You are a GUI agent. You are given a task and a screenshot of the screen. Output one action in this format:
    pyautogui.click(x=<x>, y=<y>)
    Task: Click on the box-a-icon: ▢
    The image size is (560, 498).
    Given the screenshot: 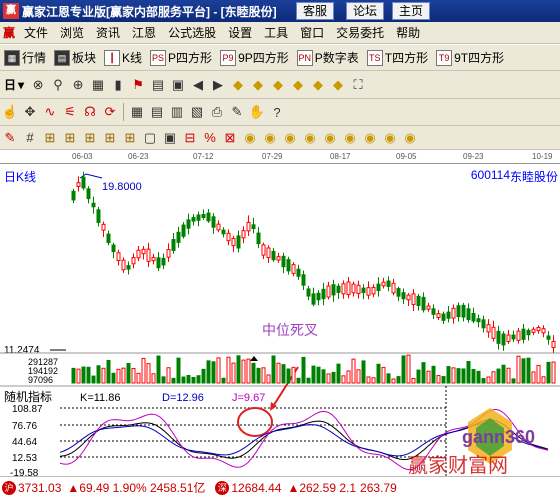 What is the action you would take?
    pyautogui.click(x=150, y=138)
    